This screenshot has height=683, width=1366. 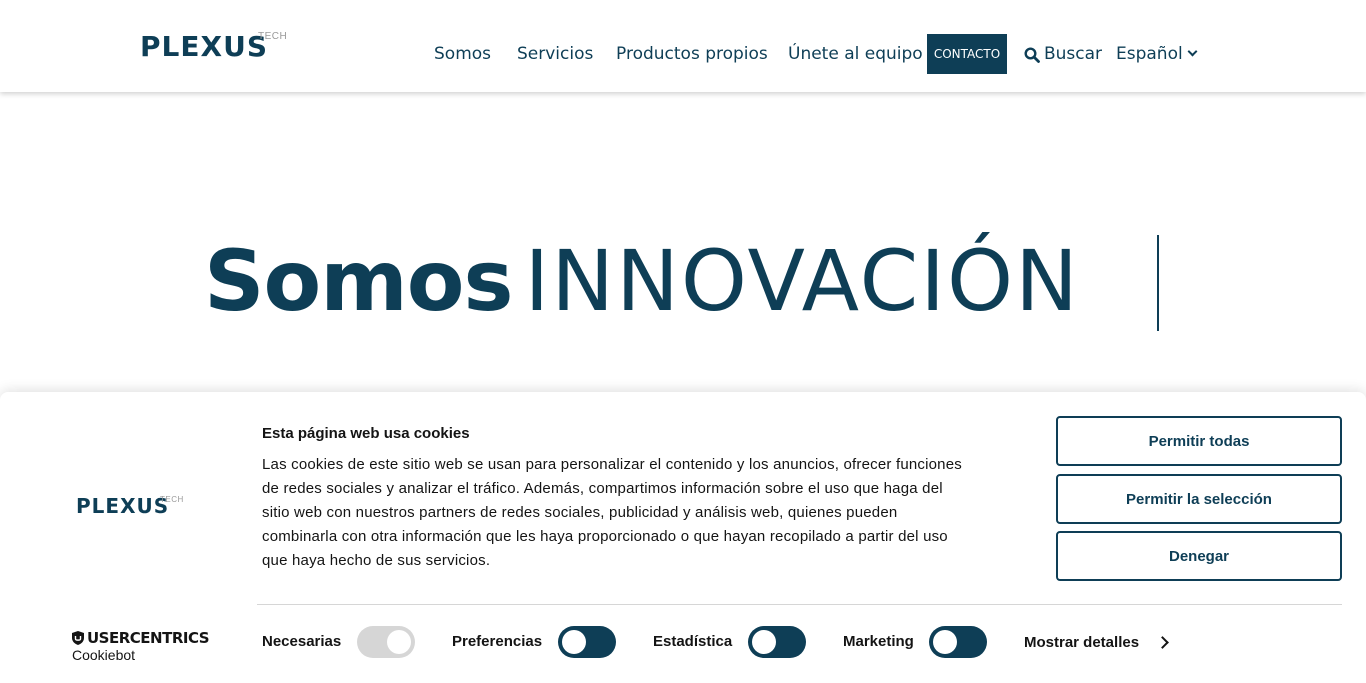 I want to click on typing-caret, so click(x=1158, y=283).